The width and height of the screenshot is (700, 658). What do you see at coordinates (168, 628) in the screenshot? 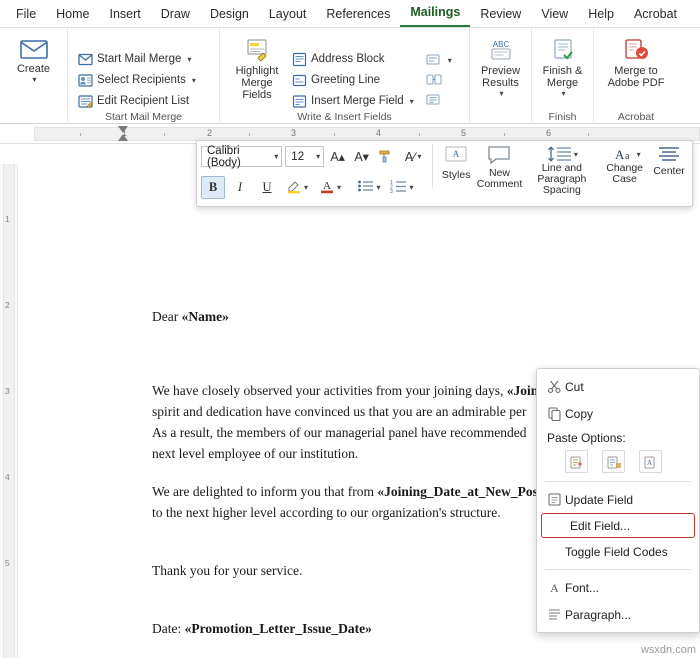
I see `date-label: Date:` at bounding box center [168, 628].